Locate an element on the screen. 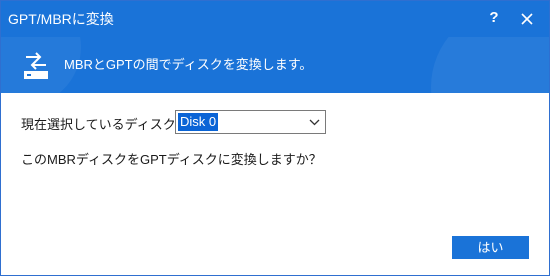 The image size is (550, 276). disk-select: Disk 0 is located at coordinates (250, 122).